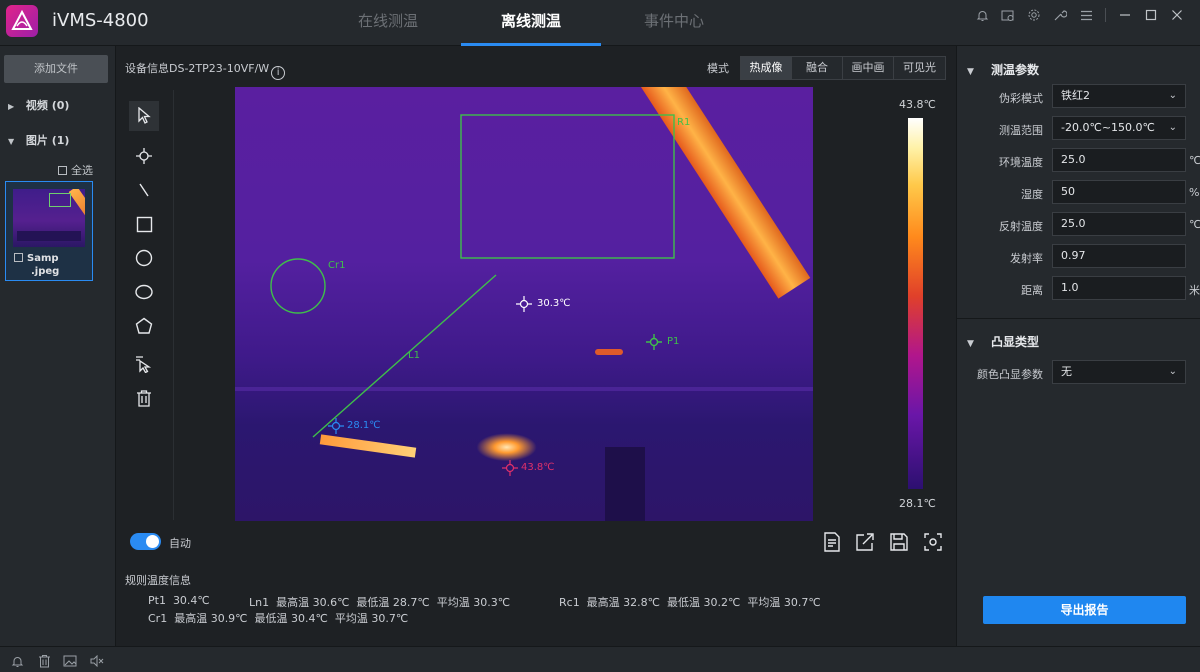 Image resolution: width=1200 pixels, height=672 pixels. Describe the element at coordinates (22, 21) in the screenshot. I see `app-logo` at that location.